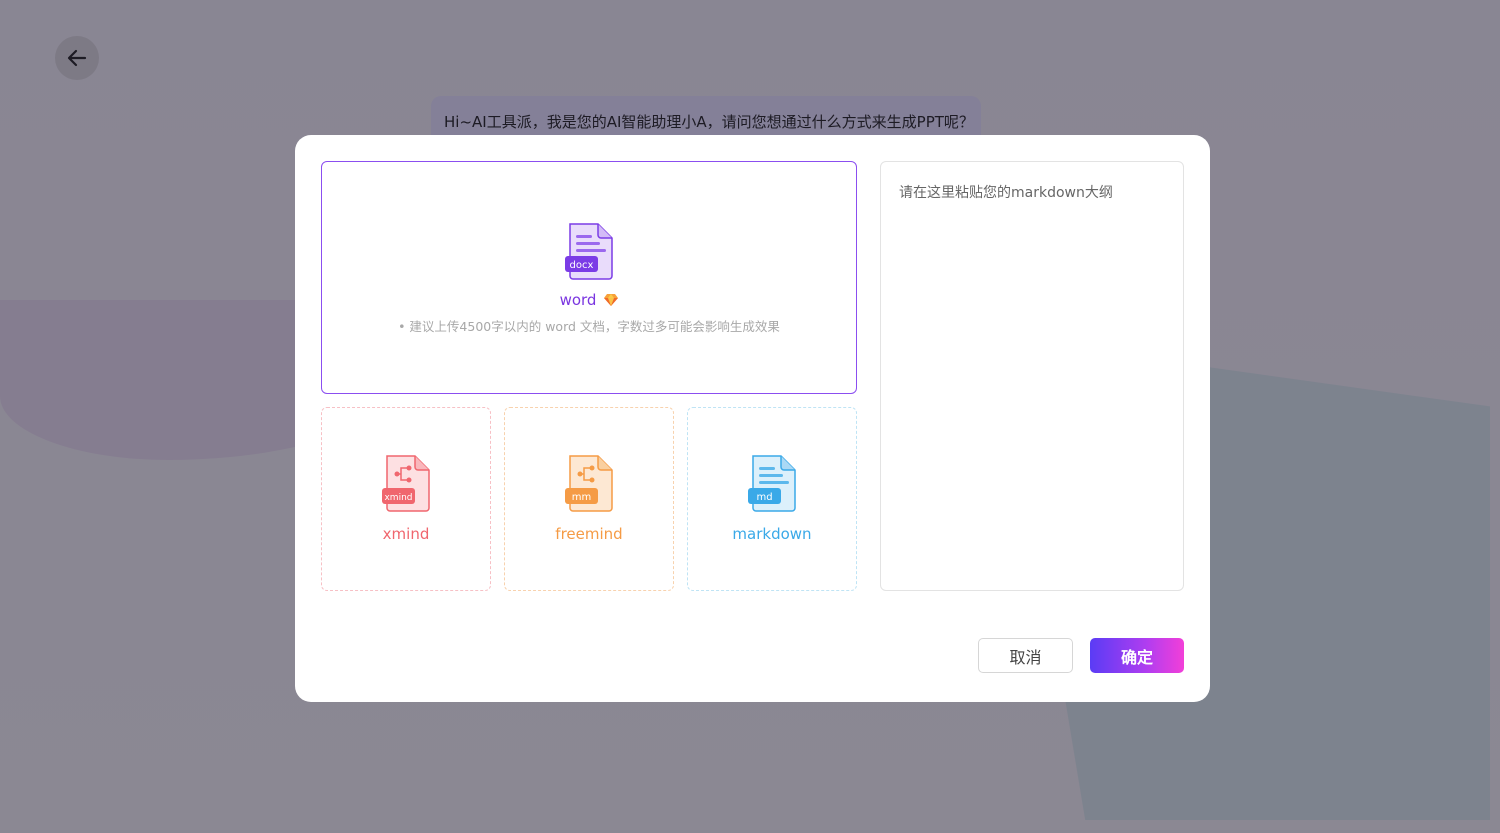 Image resolution: width=1500 pixels, height=833 pixels. Describe the element at coordinates (772, 534) in the screenshot. I see `markdown-option-title: markdown` at that location.